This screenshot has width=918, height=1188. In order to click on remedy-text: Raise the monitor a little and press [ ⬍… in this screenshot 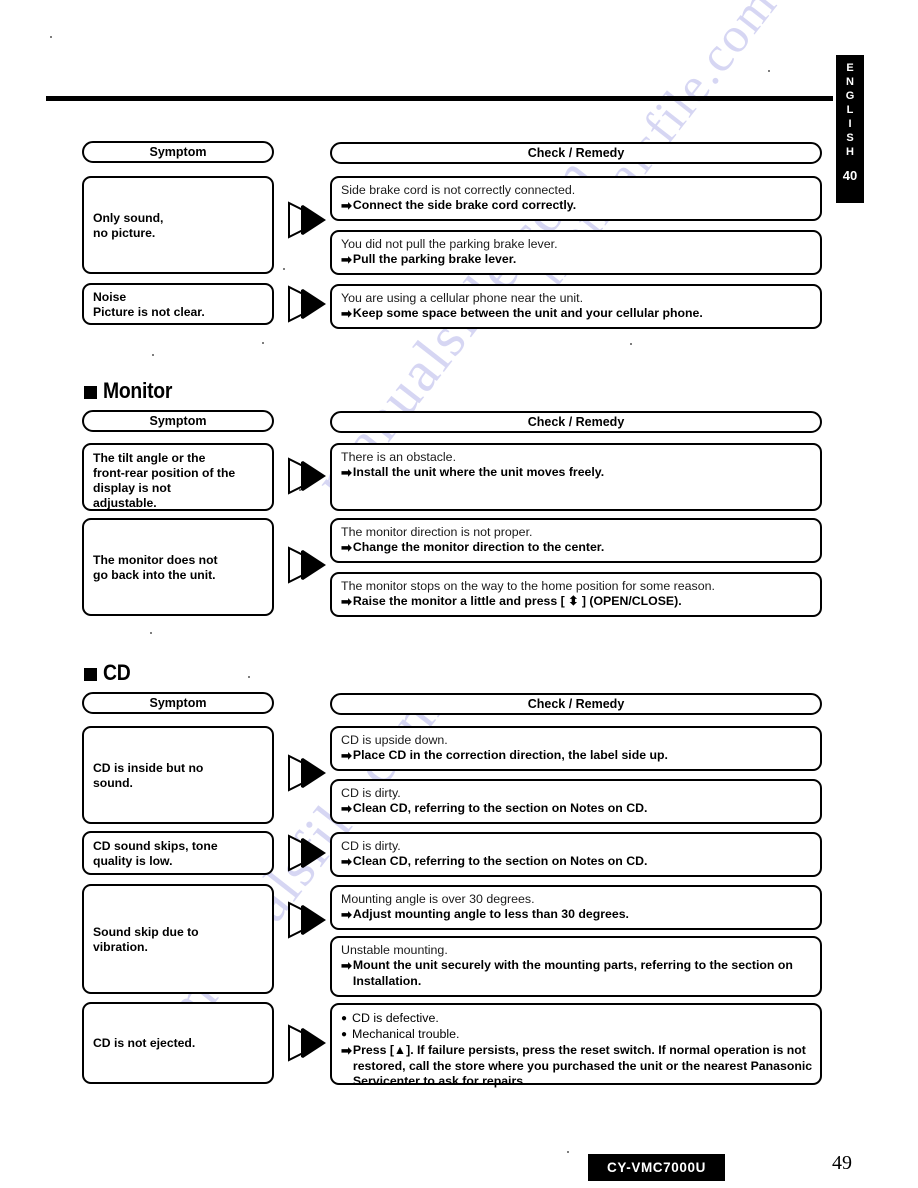, I will do `click(517, 601)`.